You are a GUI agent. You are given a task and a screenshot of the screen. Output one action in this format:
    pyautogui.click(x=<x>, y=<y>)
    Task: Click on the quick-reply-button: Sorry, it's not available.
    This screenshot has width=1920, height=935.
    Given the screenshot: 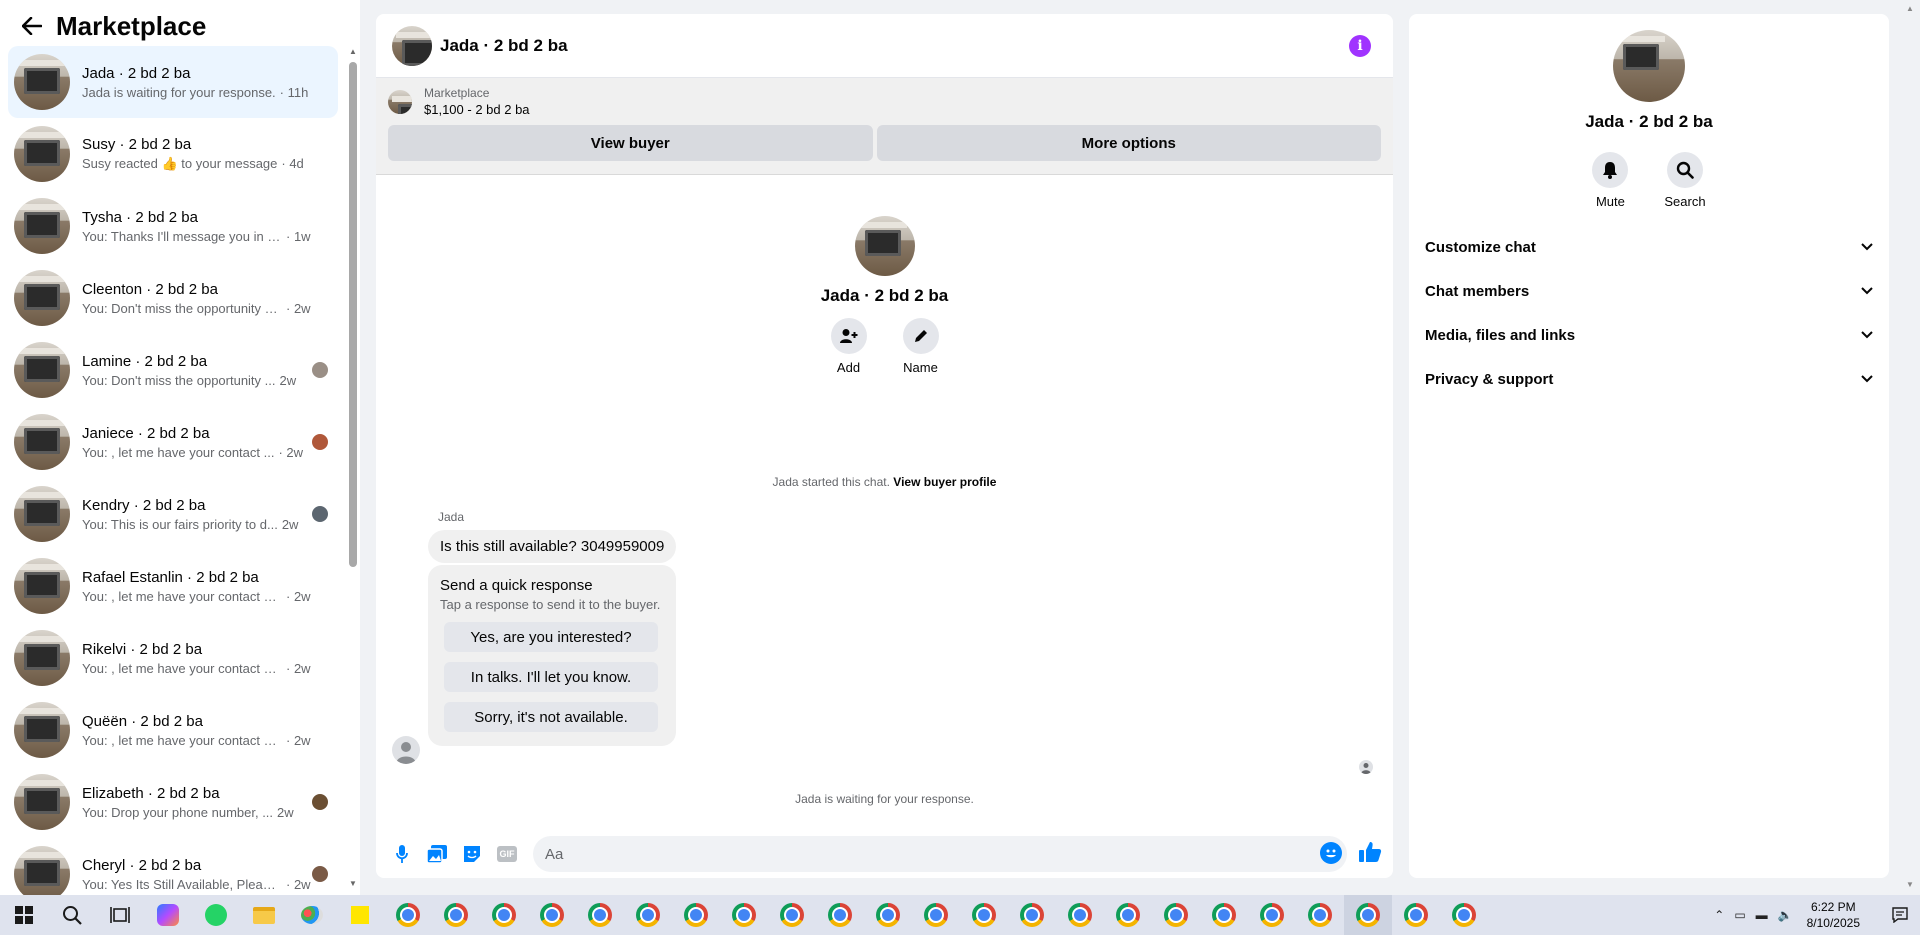 What is the action you would take?
    pyautogui.click(x=551, y=717)
    